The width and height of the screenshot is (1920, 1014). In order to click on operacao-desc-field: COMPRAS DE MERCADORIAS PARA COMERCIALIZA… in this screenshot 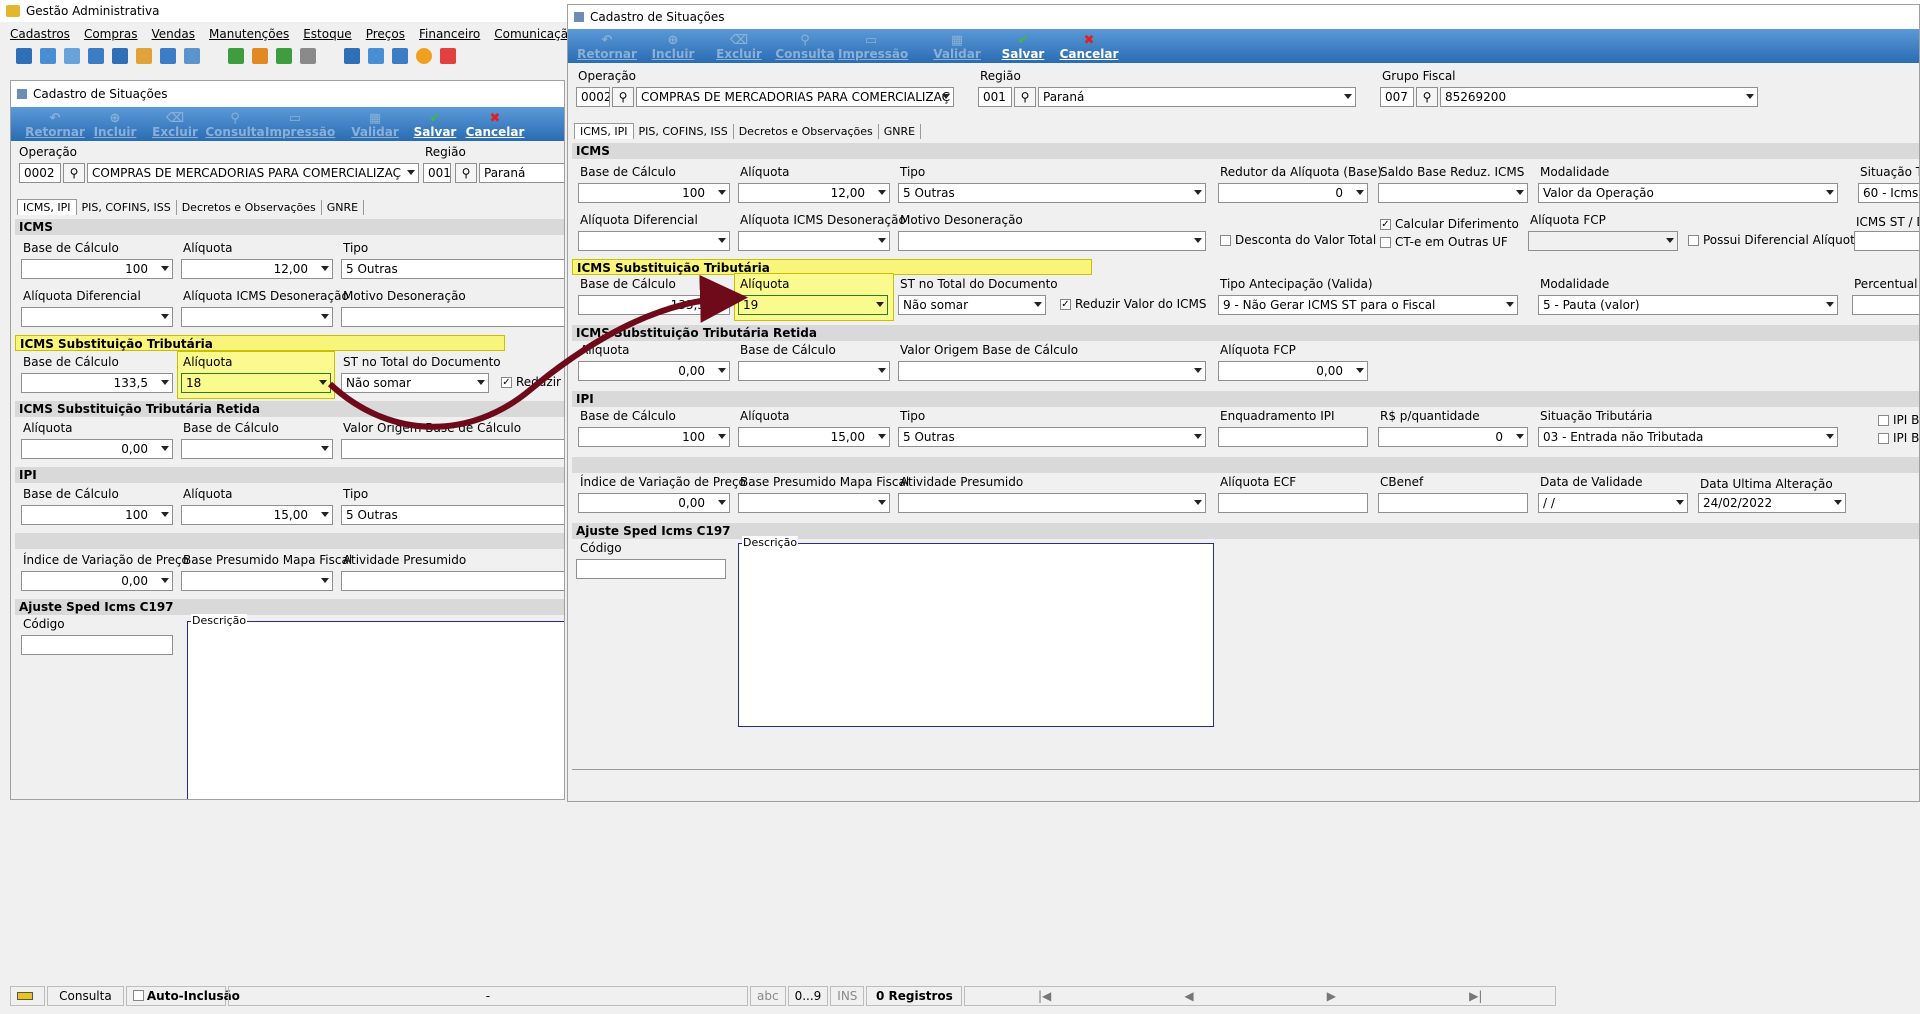, I will do `click(253, 173)`.